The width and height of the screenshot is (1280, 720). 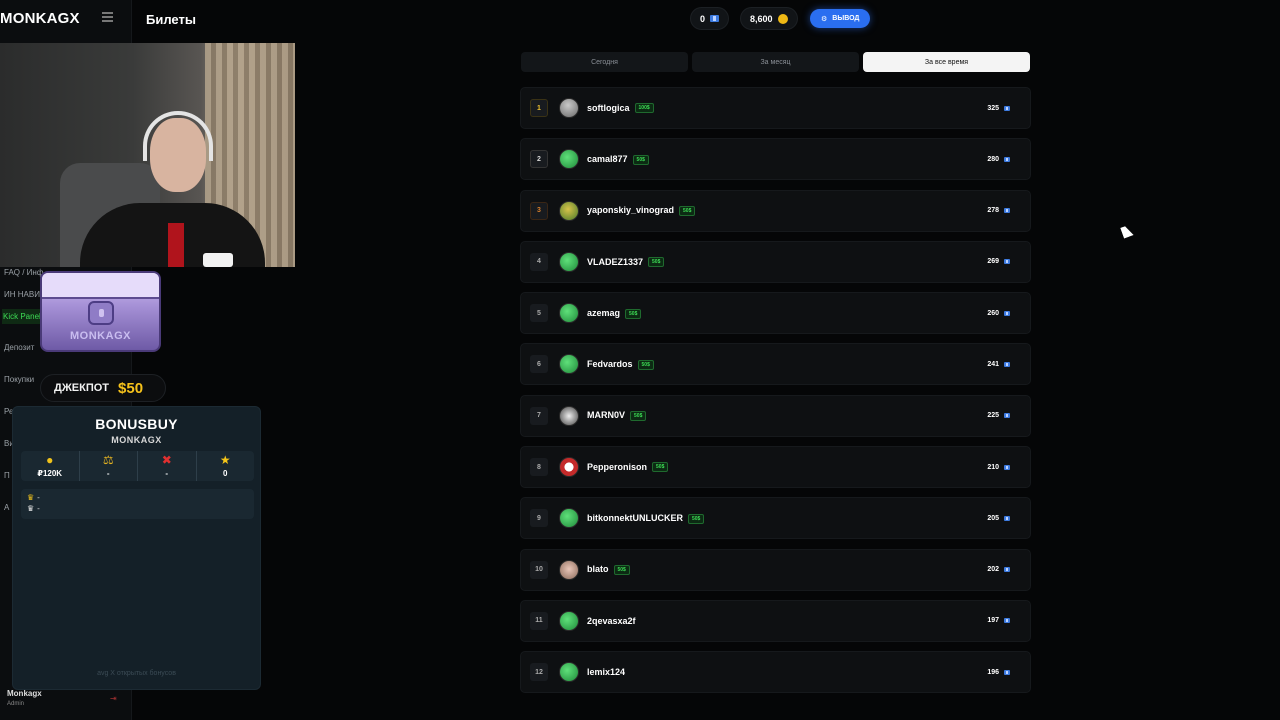 I want to click on sidebar-item-8: А, so click(x=6, y=507).